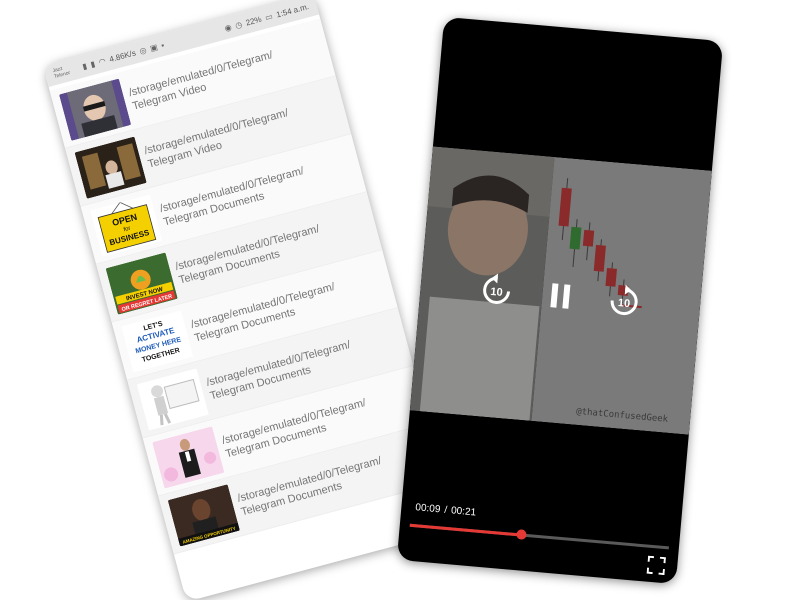  What do you see at coordinates (68, 70) in the screenshot?
I see `carrier-label: Jazz Telenor` at bounding box center [68, 70].